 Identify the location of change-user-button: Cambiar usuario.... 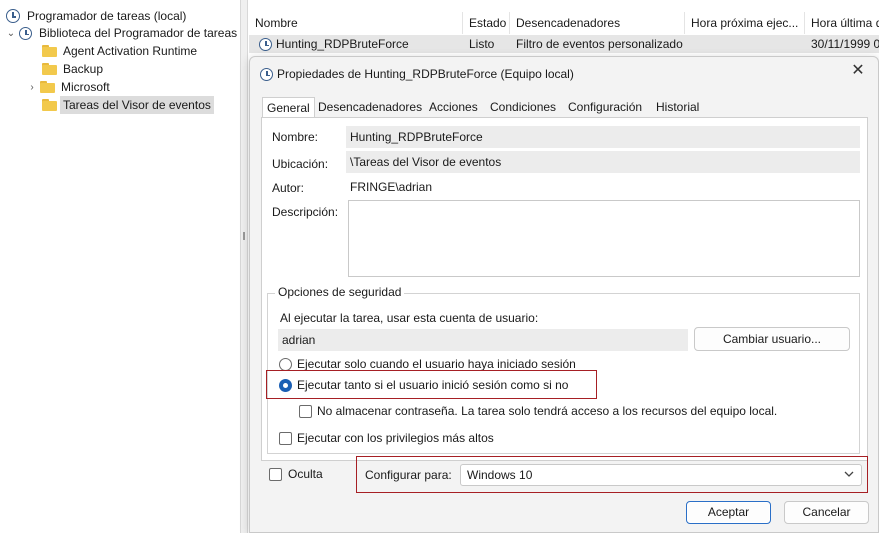
(772, 339).